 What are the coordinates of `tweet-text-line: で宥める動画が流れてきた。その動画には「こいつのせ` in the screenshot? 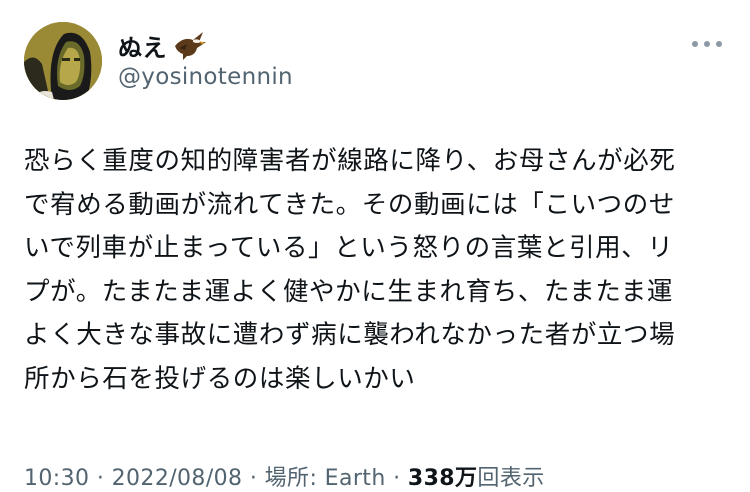 It's located at (349, 204).